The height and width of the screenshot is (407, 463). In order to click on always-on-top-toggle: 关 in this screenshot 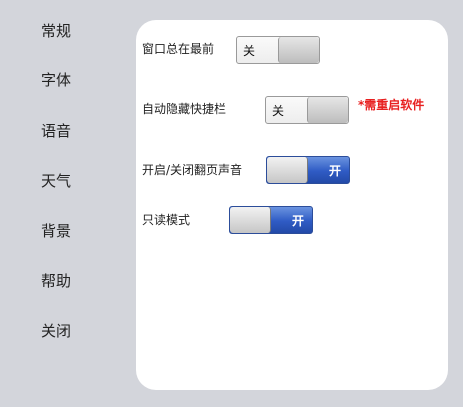, I will do `click(278, 50)`.